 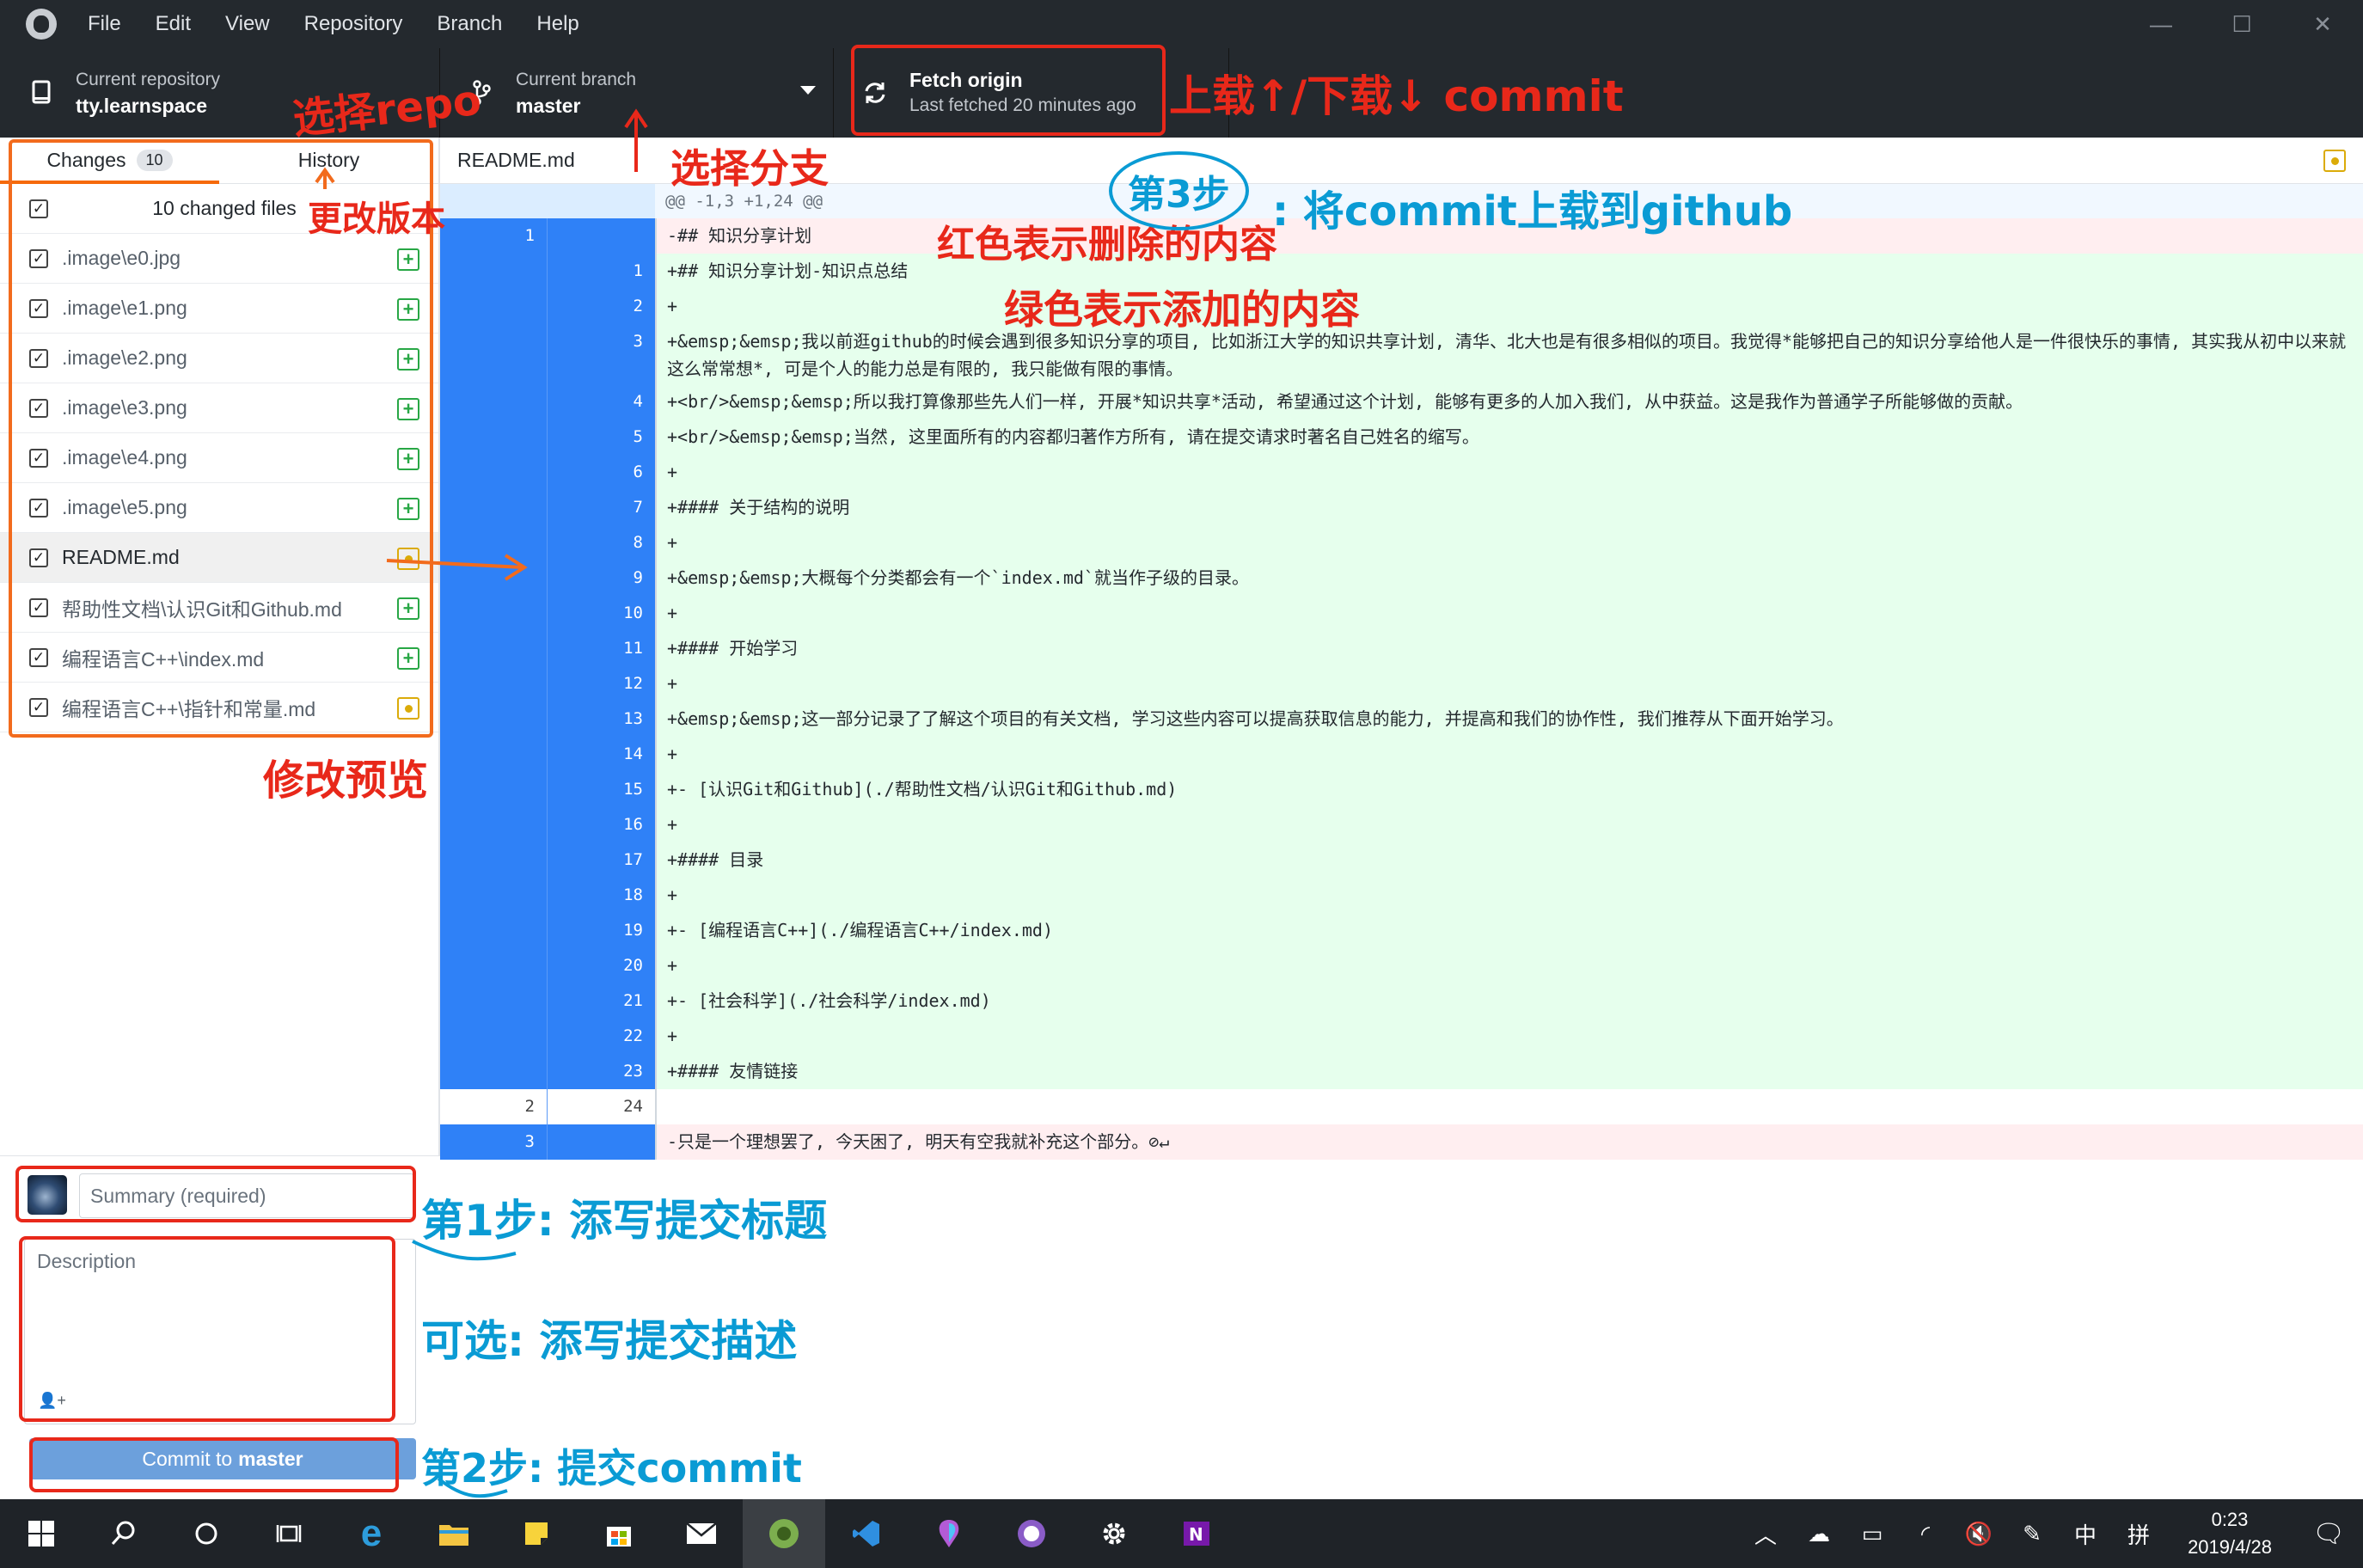 I want to click on onenote-icon: N, so click(x=1197, y=1533).